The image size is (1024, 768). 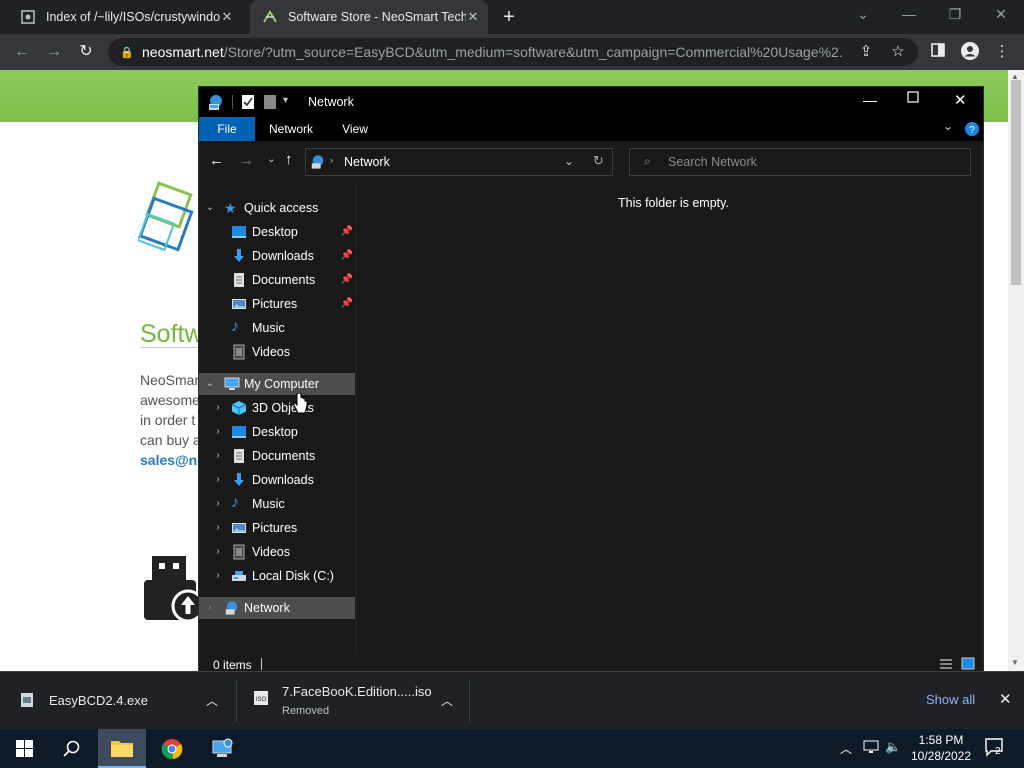 What do you see at coordinates (863, 16) in the screenshot?
I see `tab-search-chevron-icon: ⌄` at bounding box center [863, 16].